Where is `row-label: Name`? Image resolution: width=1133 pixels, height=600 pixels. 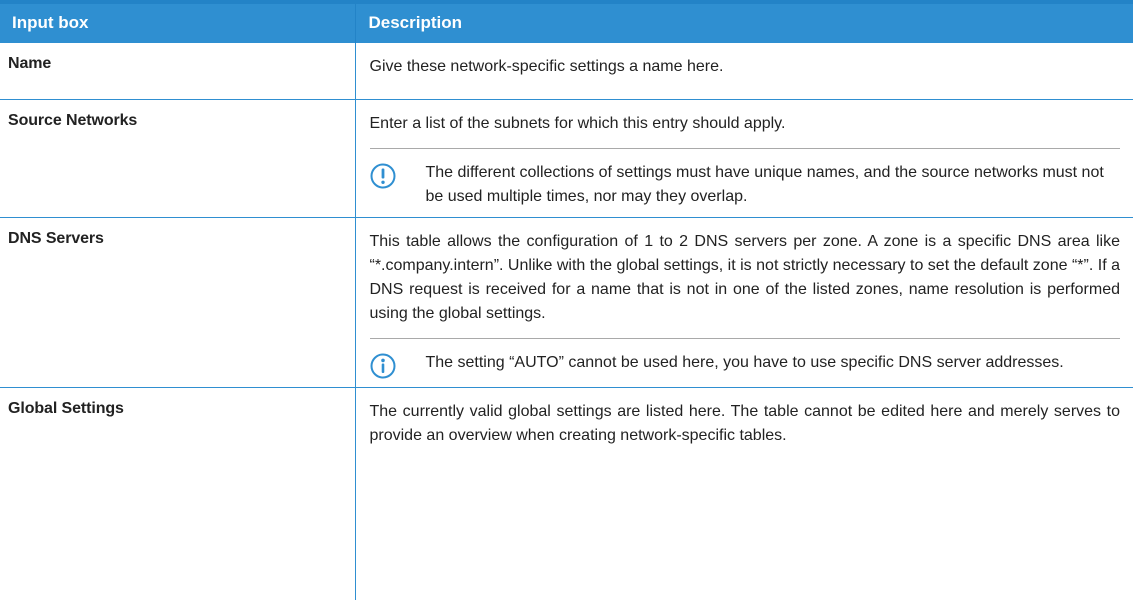
row-label: Name is located at coordinates (177, 71).